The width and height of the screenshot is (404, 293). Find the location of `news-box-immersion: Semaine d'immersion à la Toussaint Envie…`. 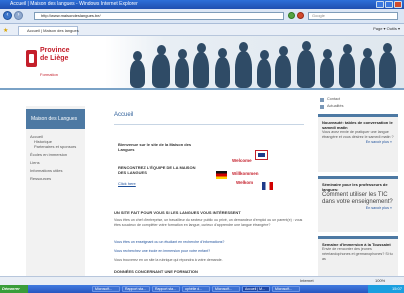

news-box-immersion: Semaine d'immersion à la Toussaint Envie… is located at coordinates (358, 256).